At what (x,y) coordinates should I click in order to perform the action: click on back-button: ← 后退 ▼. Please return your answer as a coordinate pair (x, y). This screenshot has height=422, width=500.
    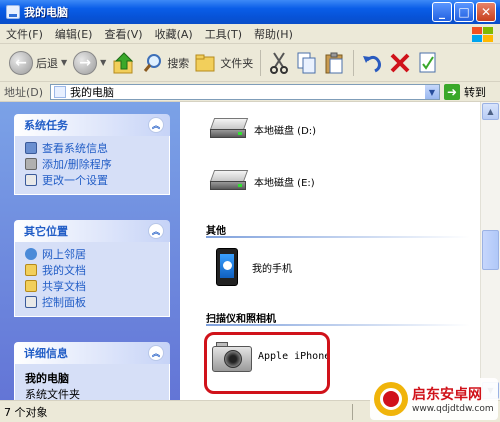
    Looking at the image, I should click on (38, 63).